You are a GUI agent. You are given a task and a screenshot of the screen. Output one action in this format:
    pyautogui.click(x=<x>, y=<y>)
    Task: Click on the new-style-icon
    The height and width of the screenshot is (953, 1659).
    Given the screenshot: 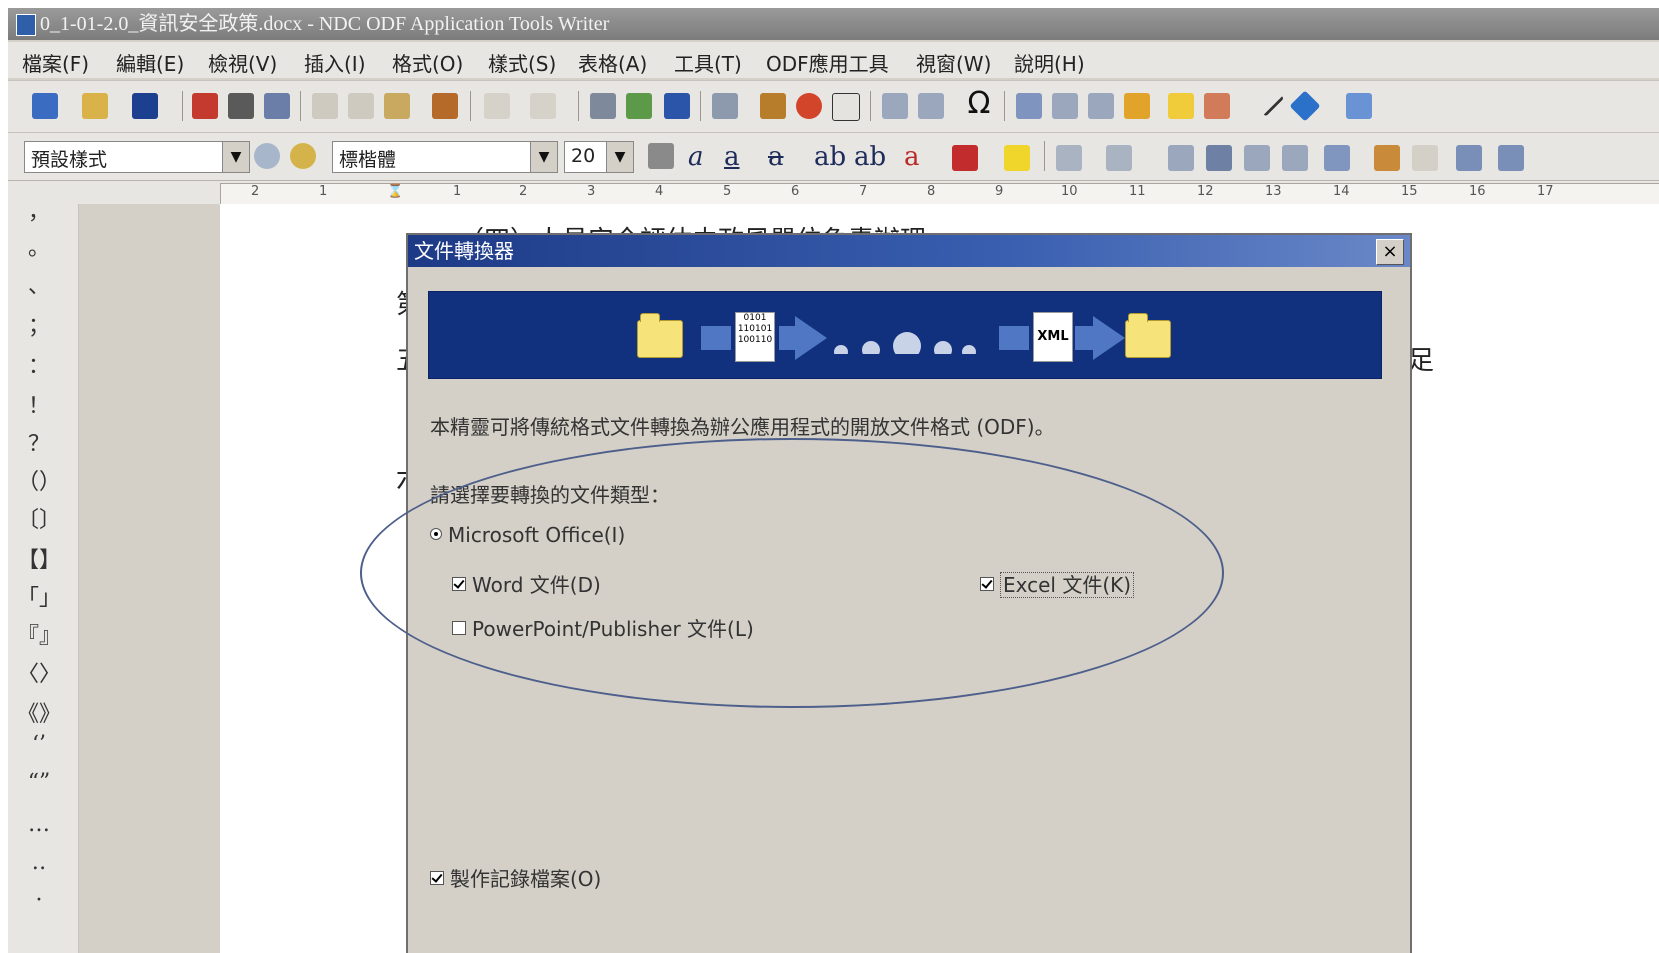 What is the action you would take?
    pyautogui.click(x=303, y=156)
    